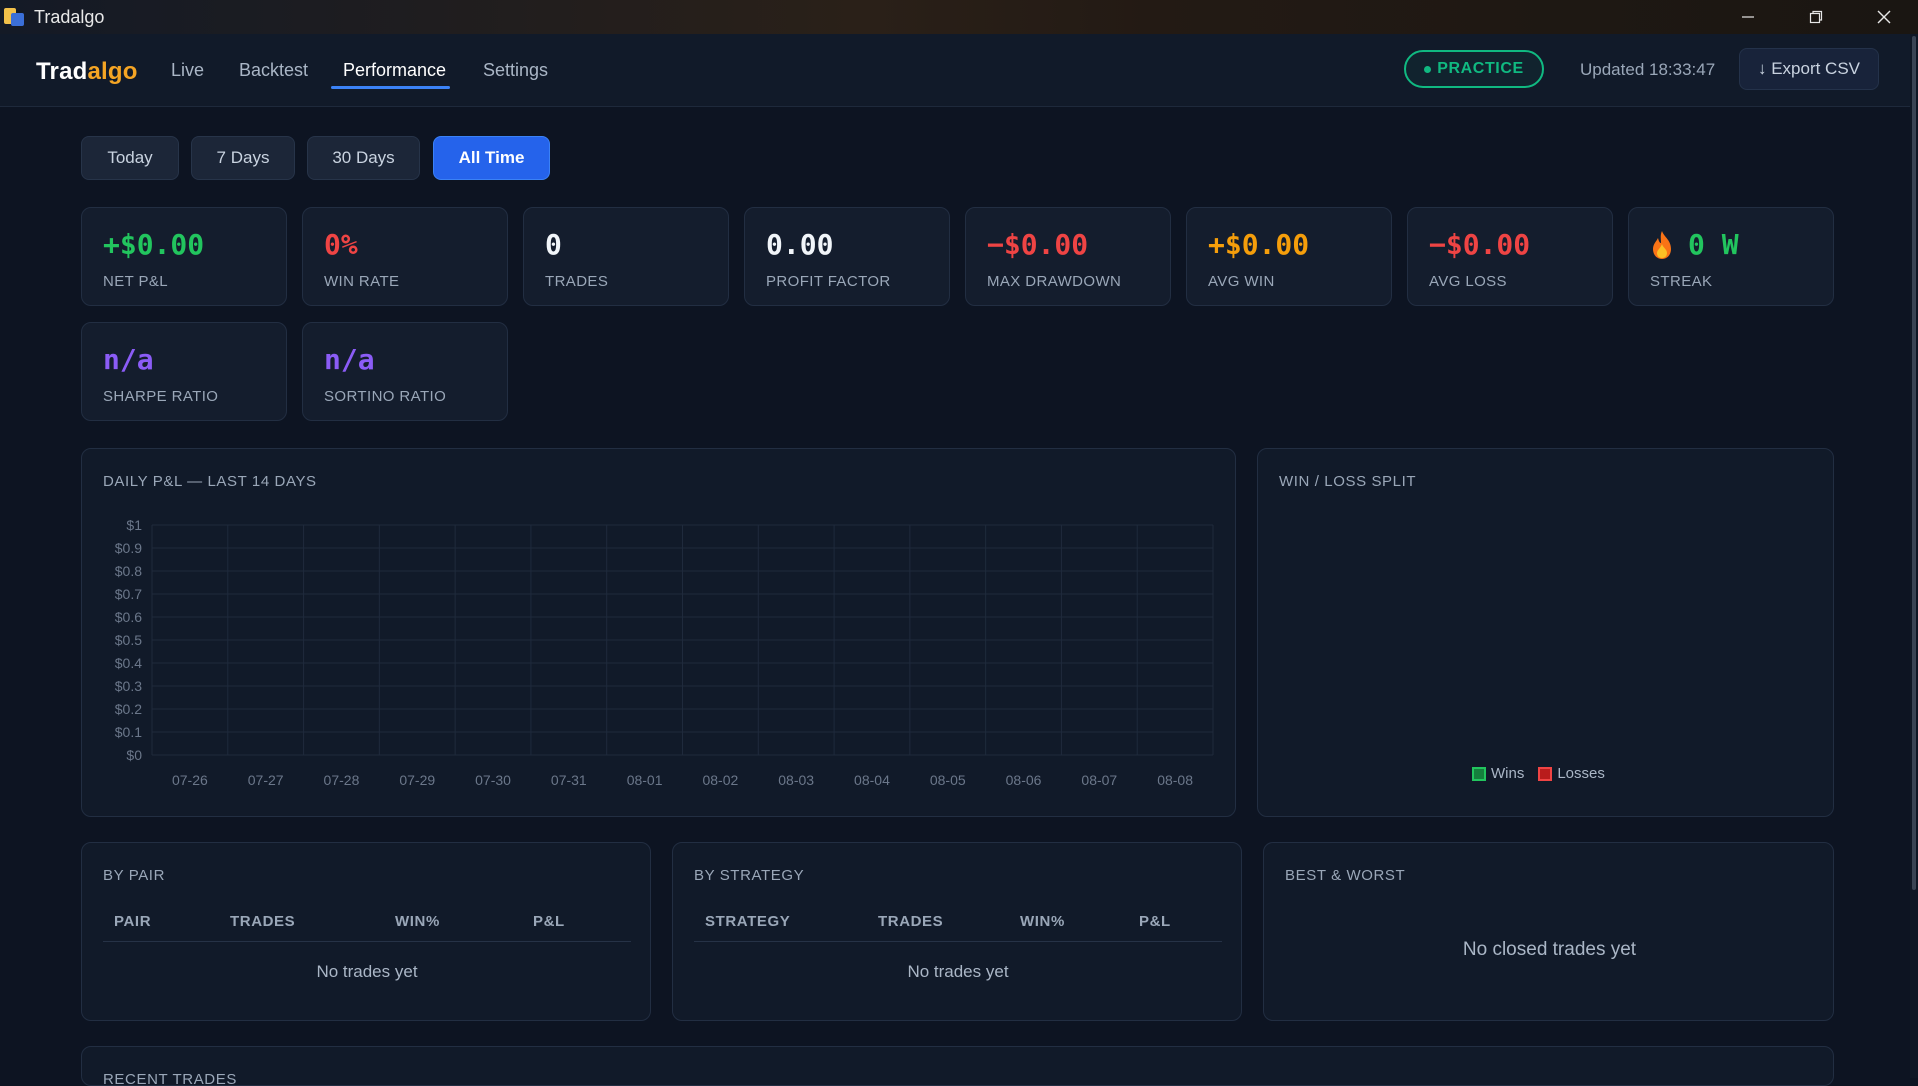  I want to click on best-worst-title: BEST & WORST, so click(1345, 875).